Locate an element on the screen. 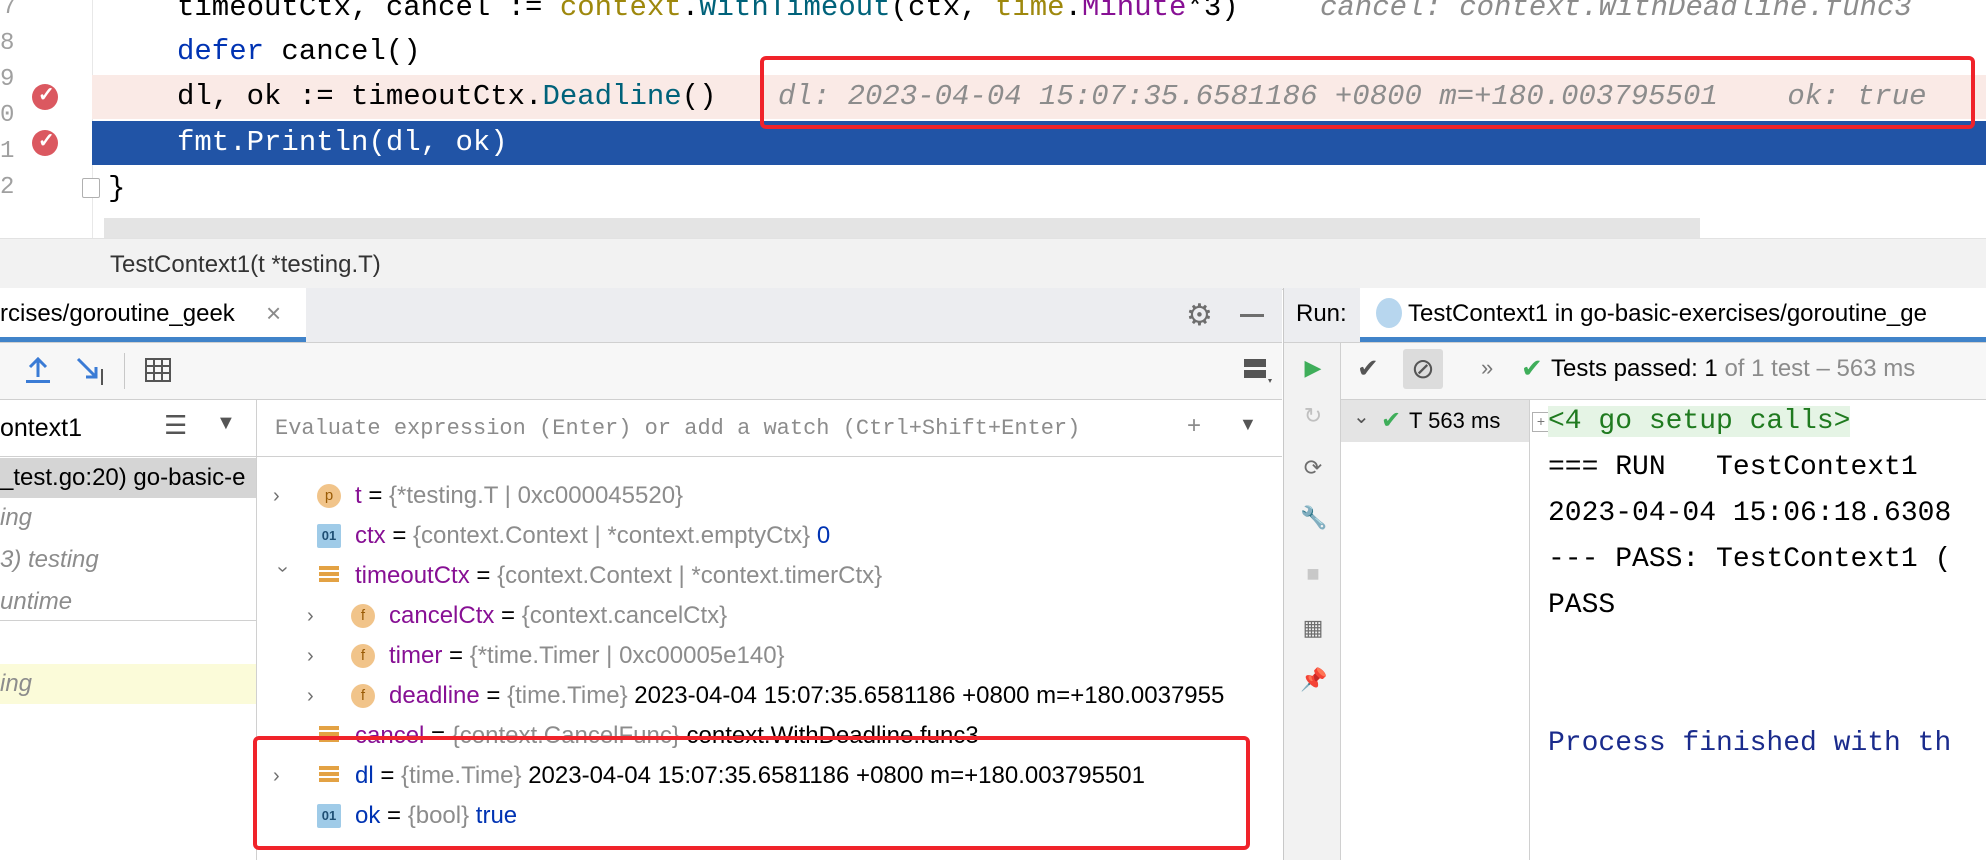 Image resolution: width=1986 pixels, height=860 pixels. code-line: } is located at coordinates (117, 188).